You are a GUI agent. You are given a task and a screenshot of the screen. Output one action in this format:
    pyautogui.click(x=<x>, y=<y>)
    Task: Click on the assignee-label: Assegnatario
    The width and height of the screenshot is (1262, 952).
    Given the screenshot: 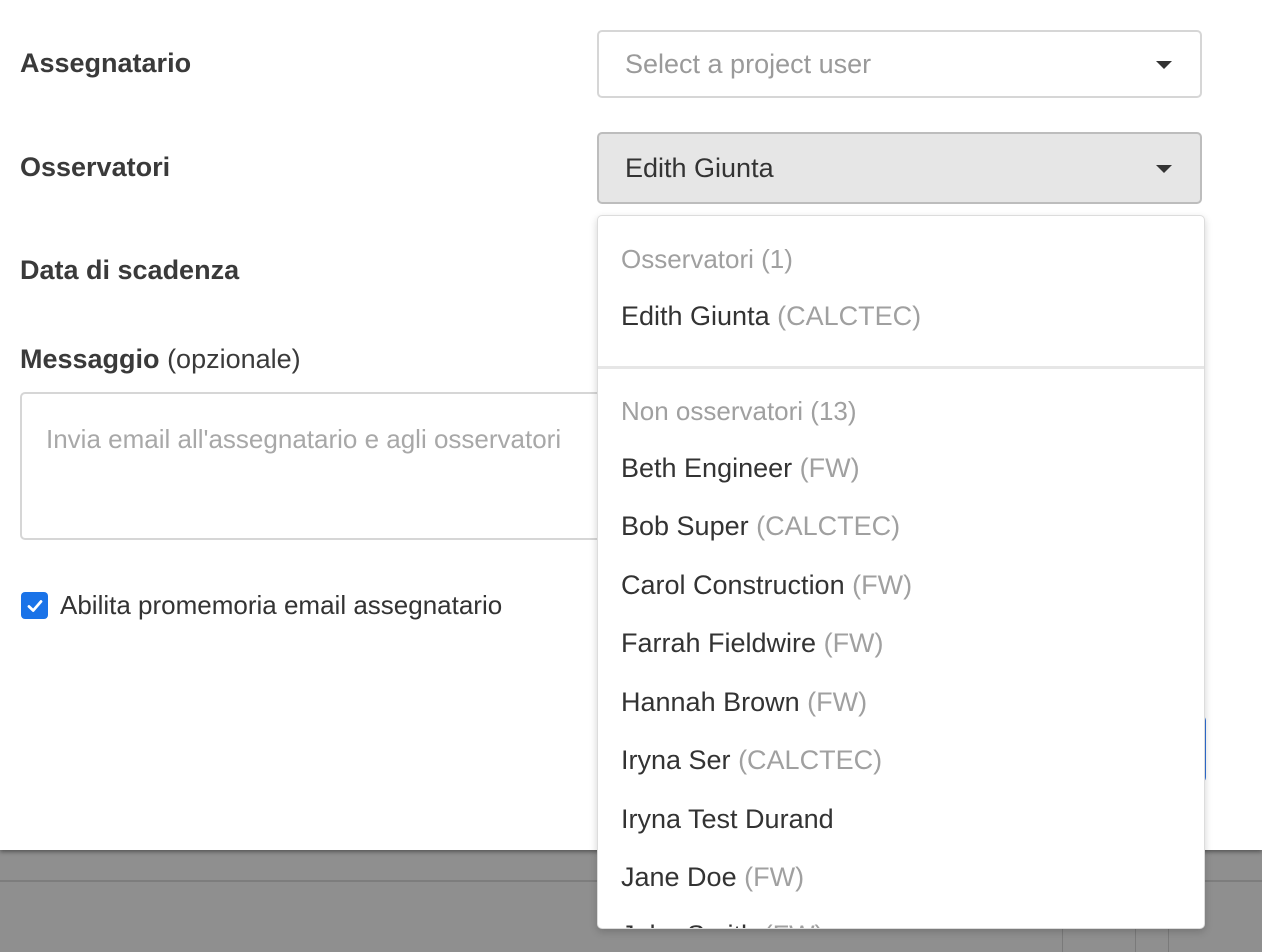 What is the action you would take?
    pyautogui.click(x=106, y=63)
    